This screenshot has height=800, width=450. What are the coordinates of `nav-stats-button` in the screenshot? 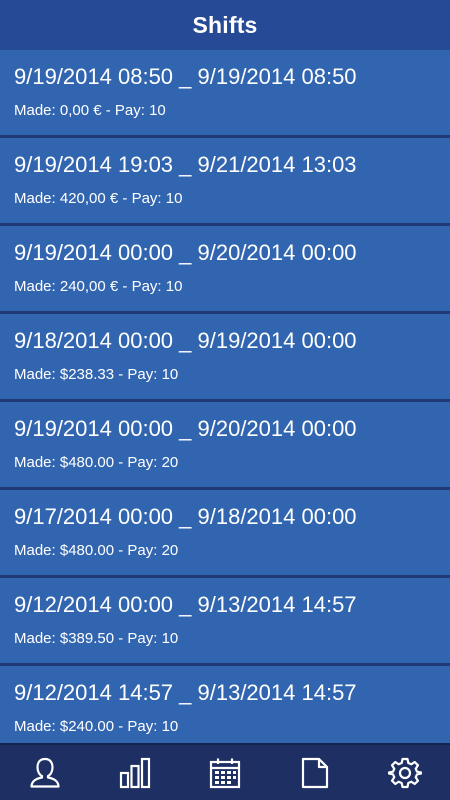 It's located at (135, 772).